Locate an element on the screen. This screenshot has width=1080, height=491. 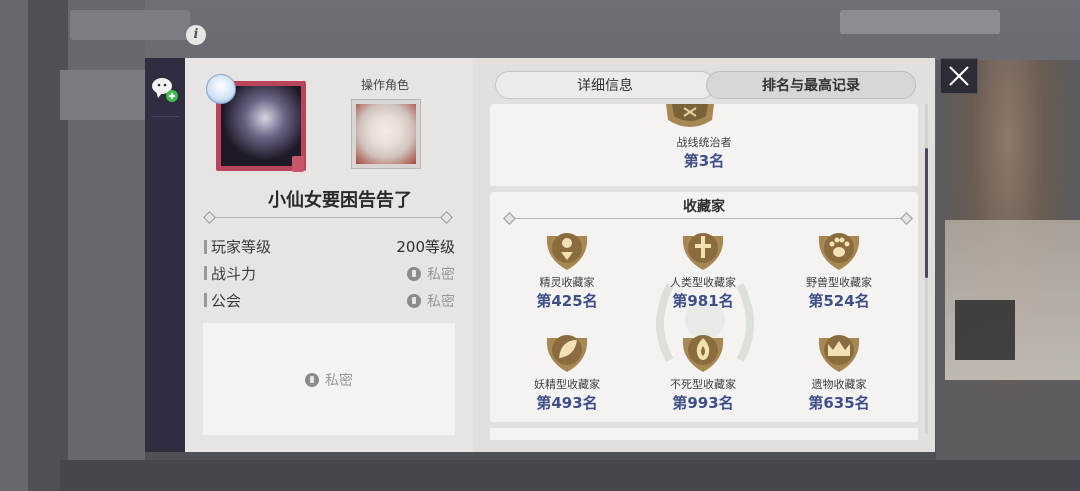
background-bottom is located at coordinates (570, 475).